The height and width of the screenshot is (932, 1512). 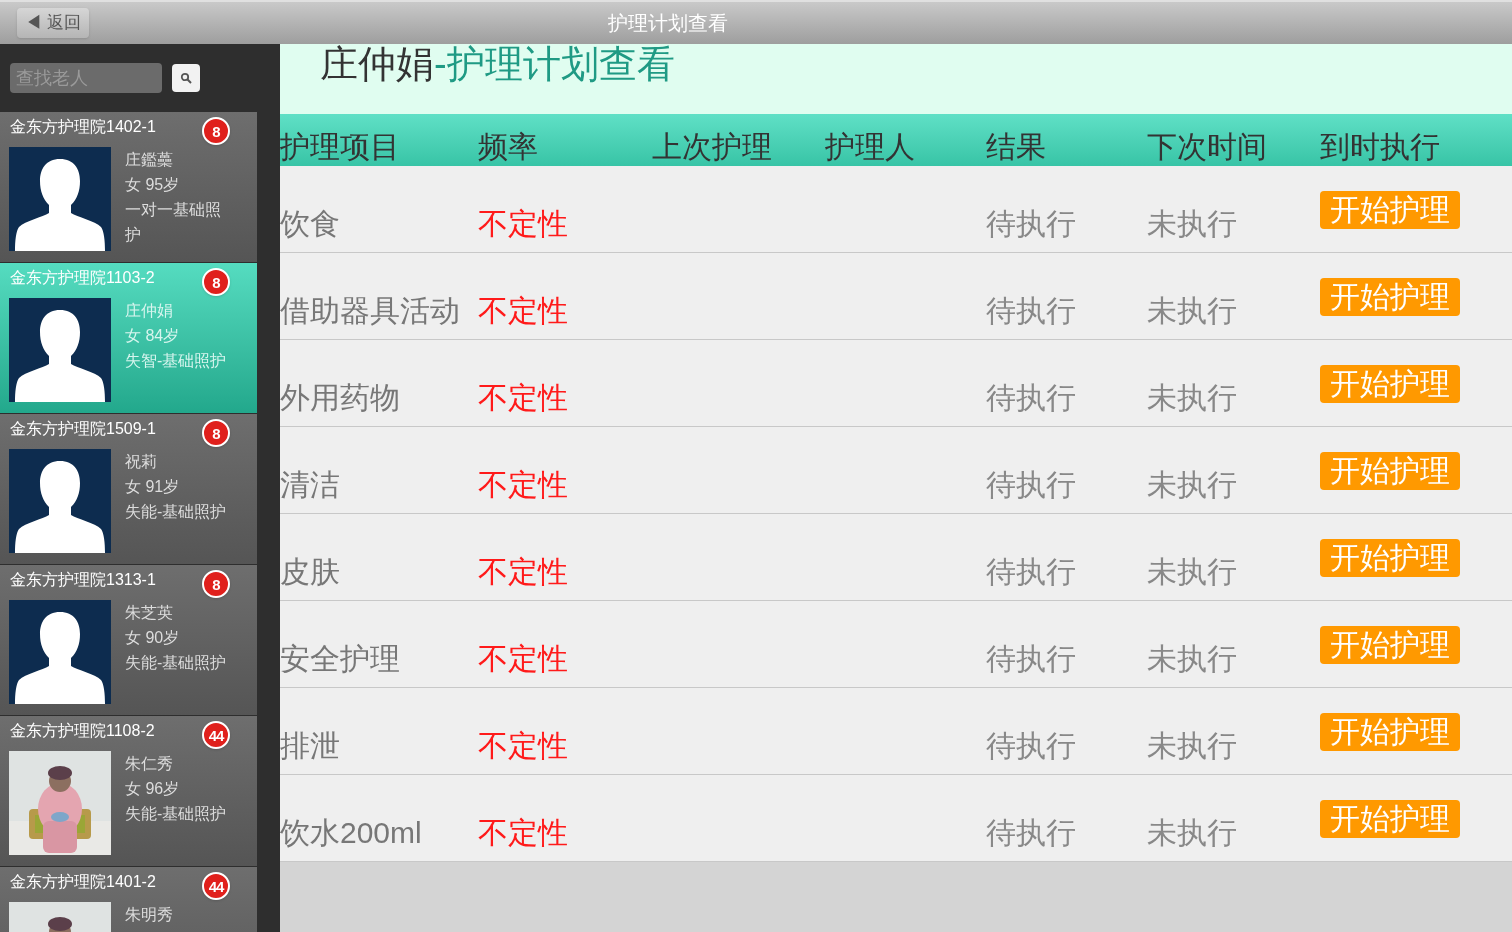 What do you see at coordinates (149, 160) in the screenshot?
I see `resident-info: 庄鑑蘽` at bounding box center [149, 160].